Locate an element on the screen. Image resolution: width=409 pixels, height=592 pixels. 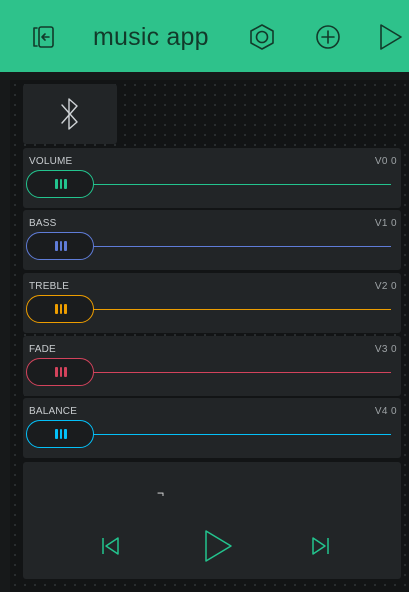
exit-icon is located at coordinates (43, 37).